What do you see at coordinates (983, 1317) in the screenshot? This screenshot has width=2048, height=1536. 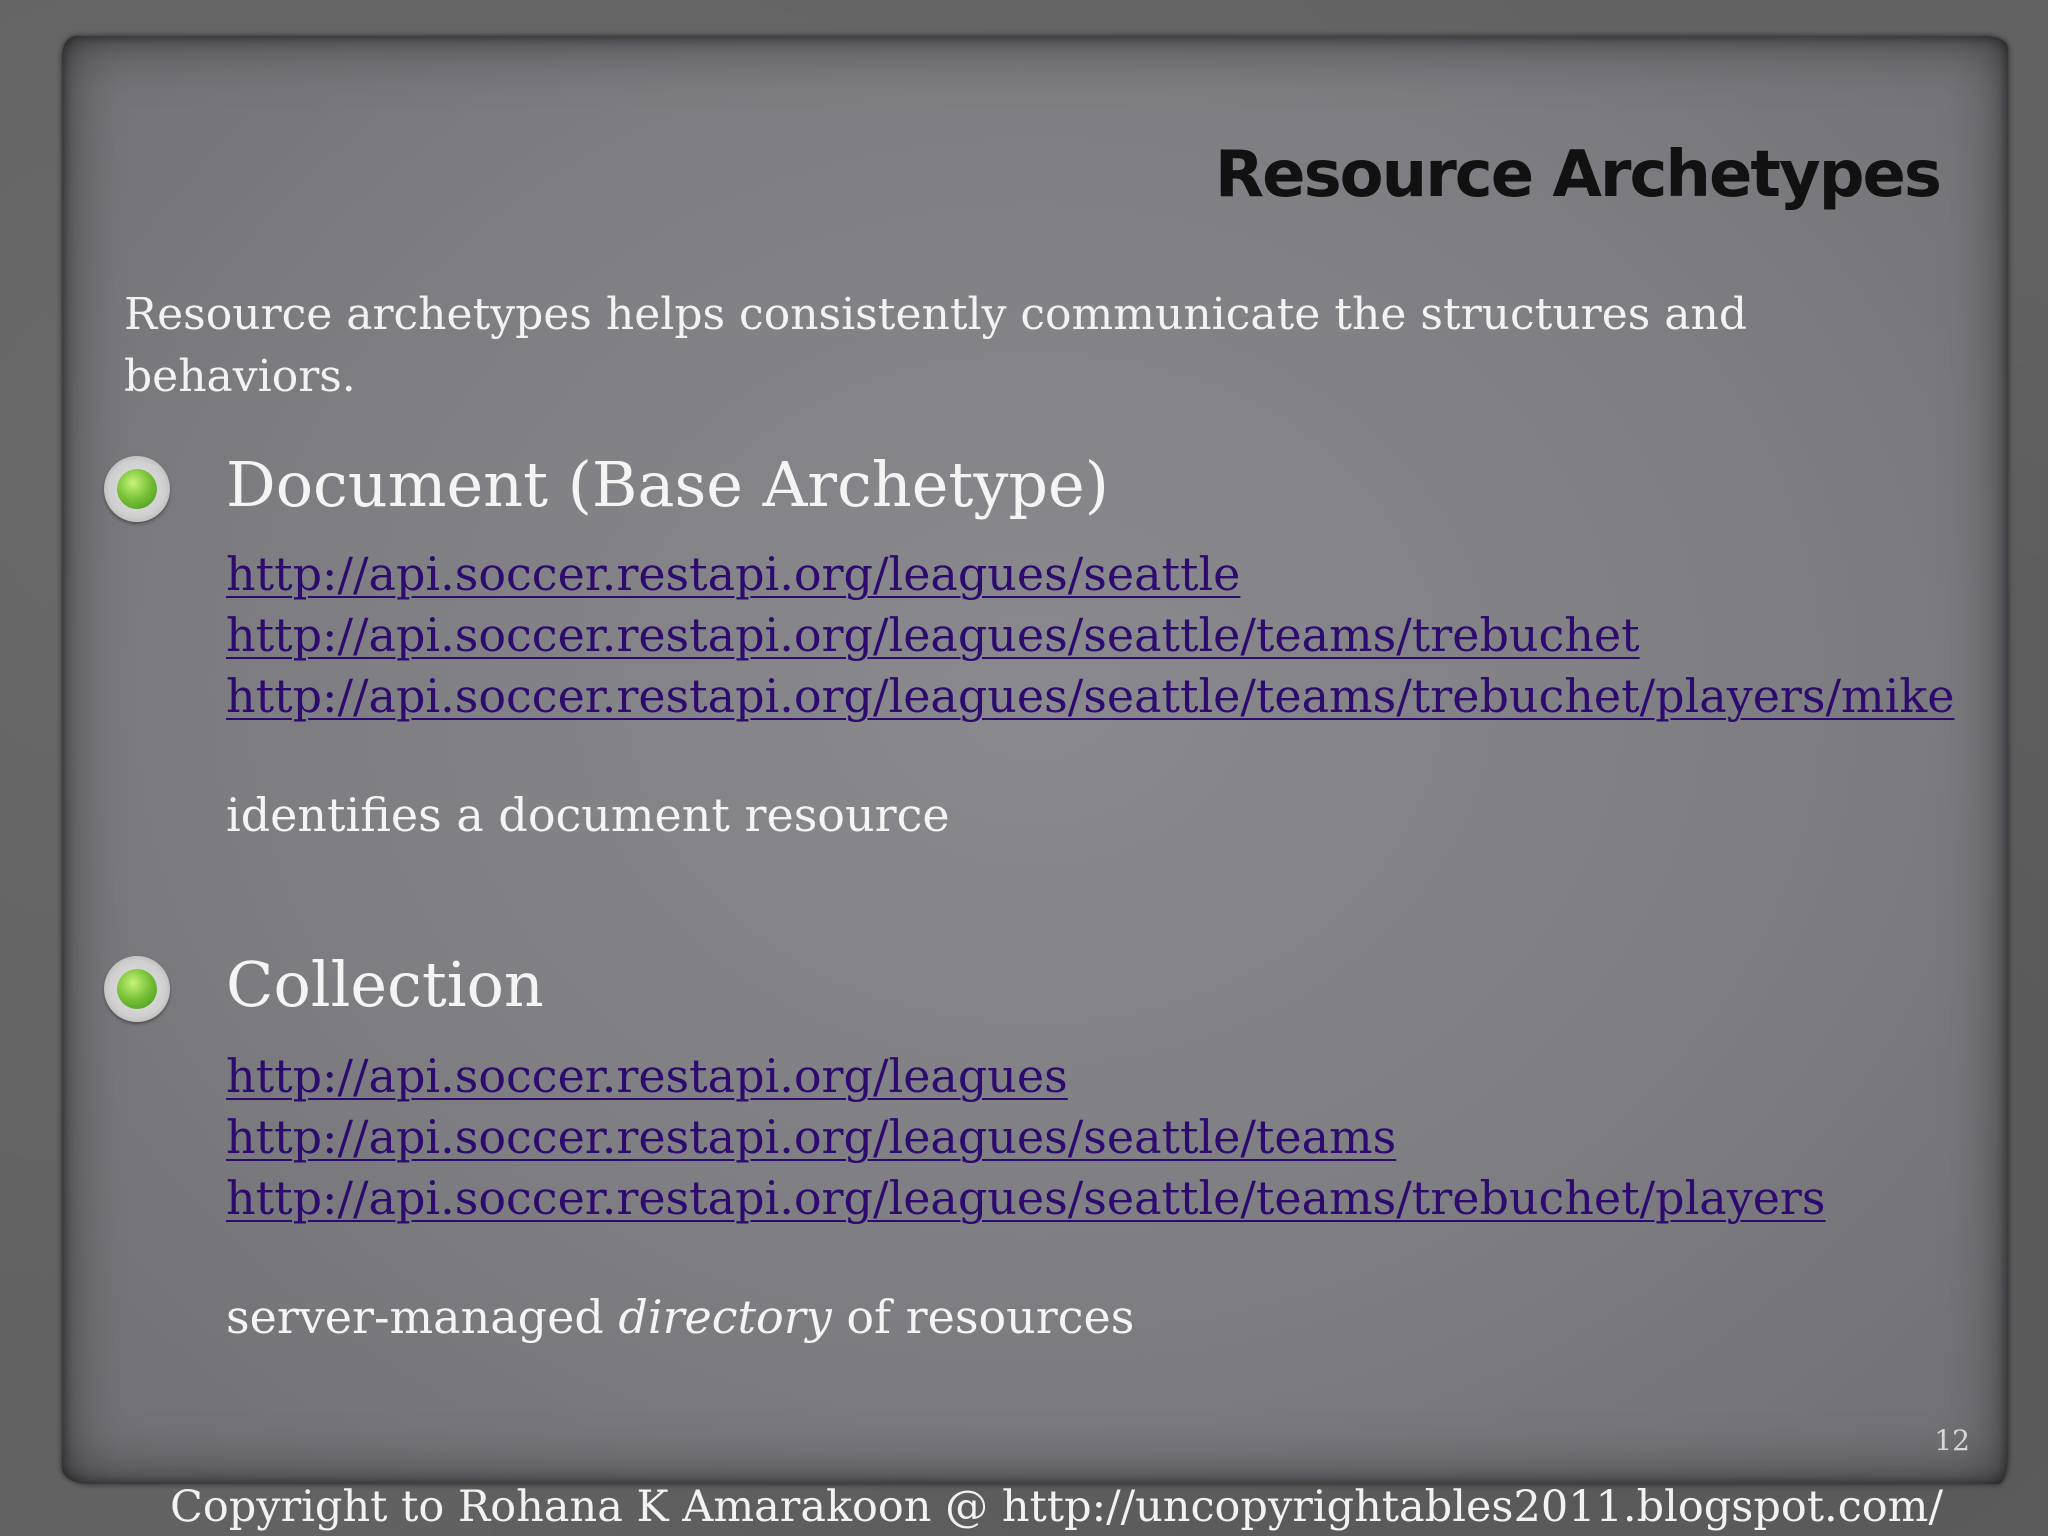 I see `collection-note-after: of resources` at bounding box center [983, 1317].